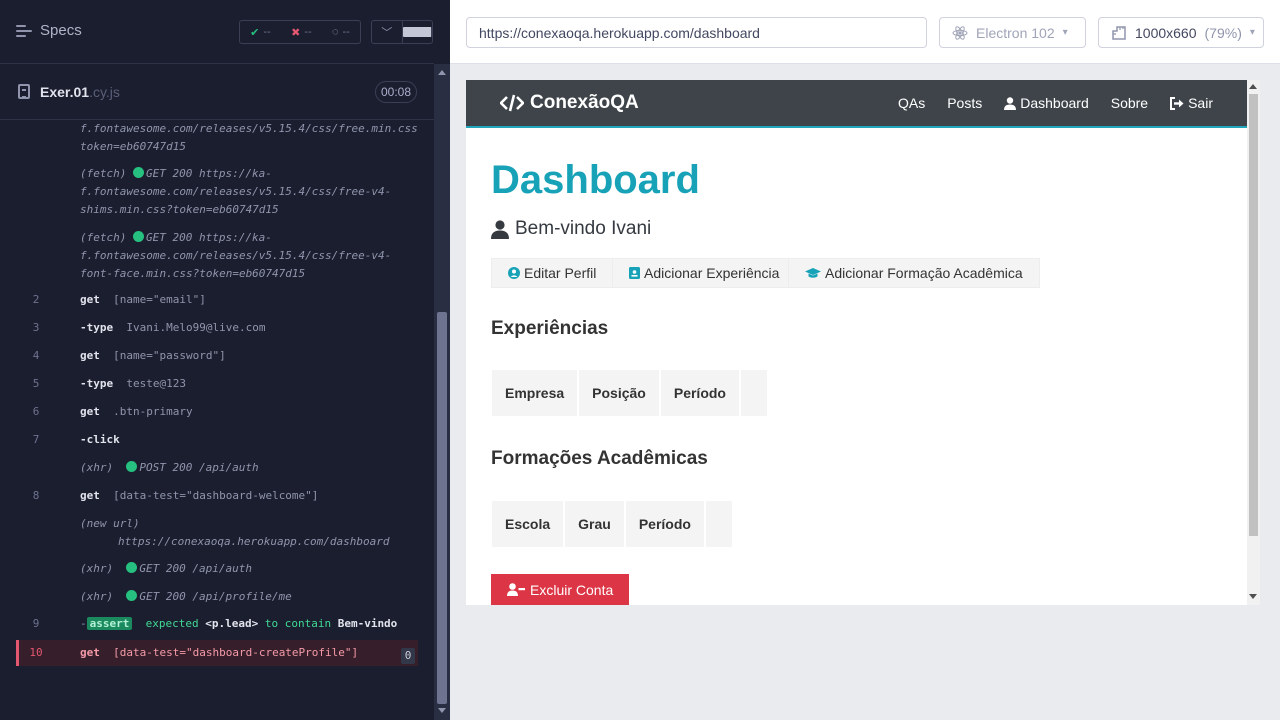 This screenshot has width=1280, height=720. I want to click on passed-count: --, so click(267, 32).